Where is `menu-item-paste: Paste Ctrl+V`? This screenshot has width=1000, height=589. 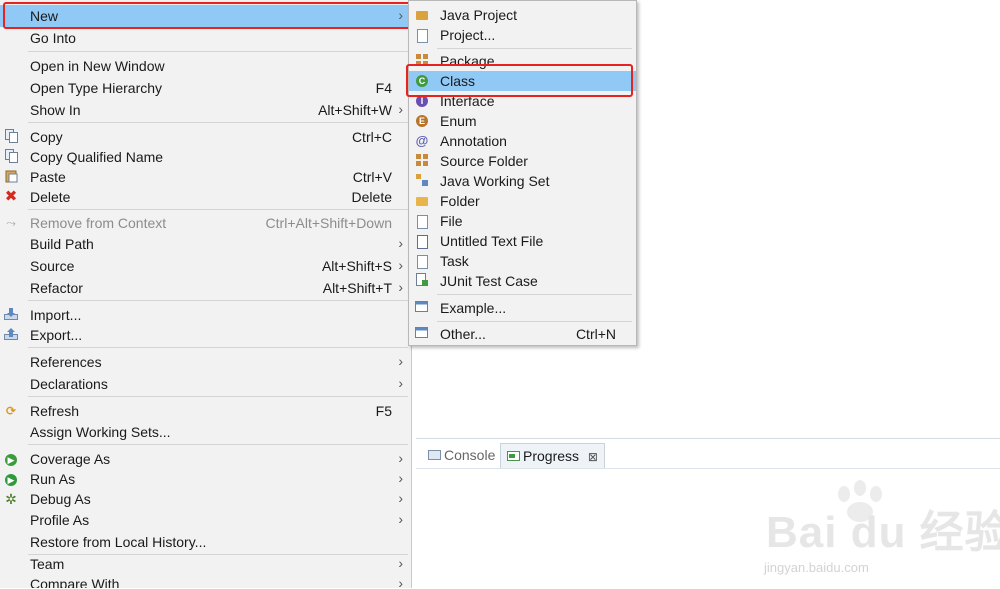 menu-item-paste: Paste Ctrl+V is located at coordinates (205, 177).